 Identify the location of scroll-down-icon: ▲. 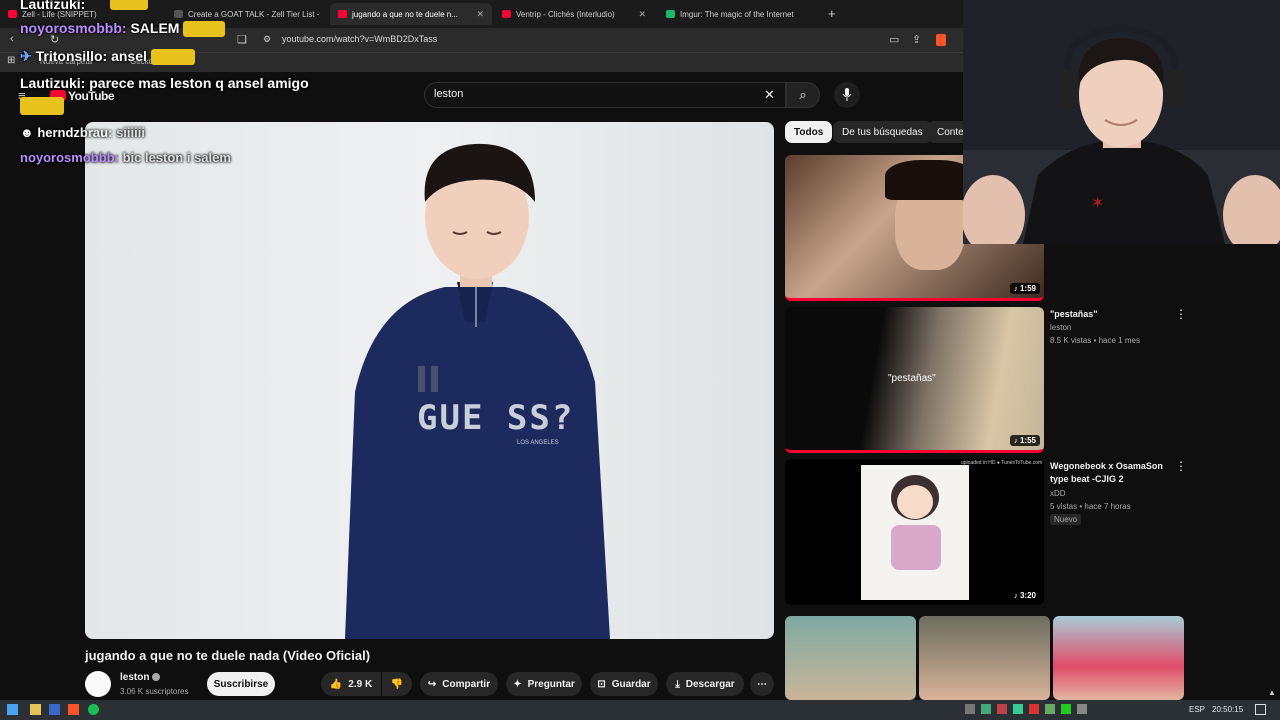
(1272, 692).